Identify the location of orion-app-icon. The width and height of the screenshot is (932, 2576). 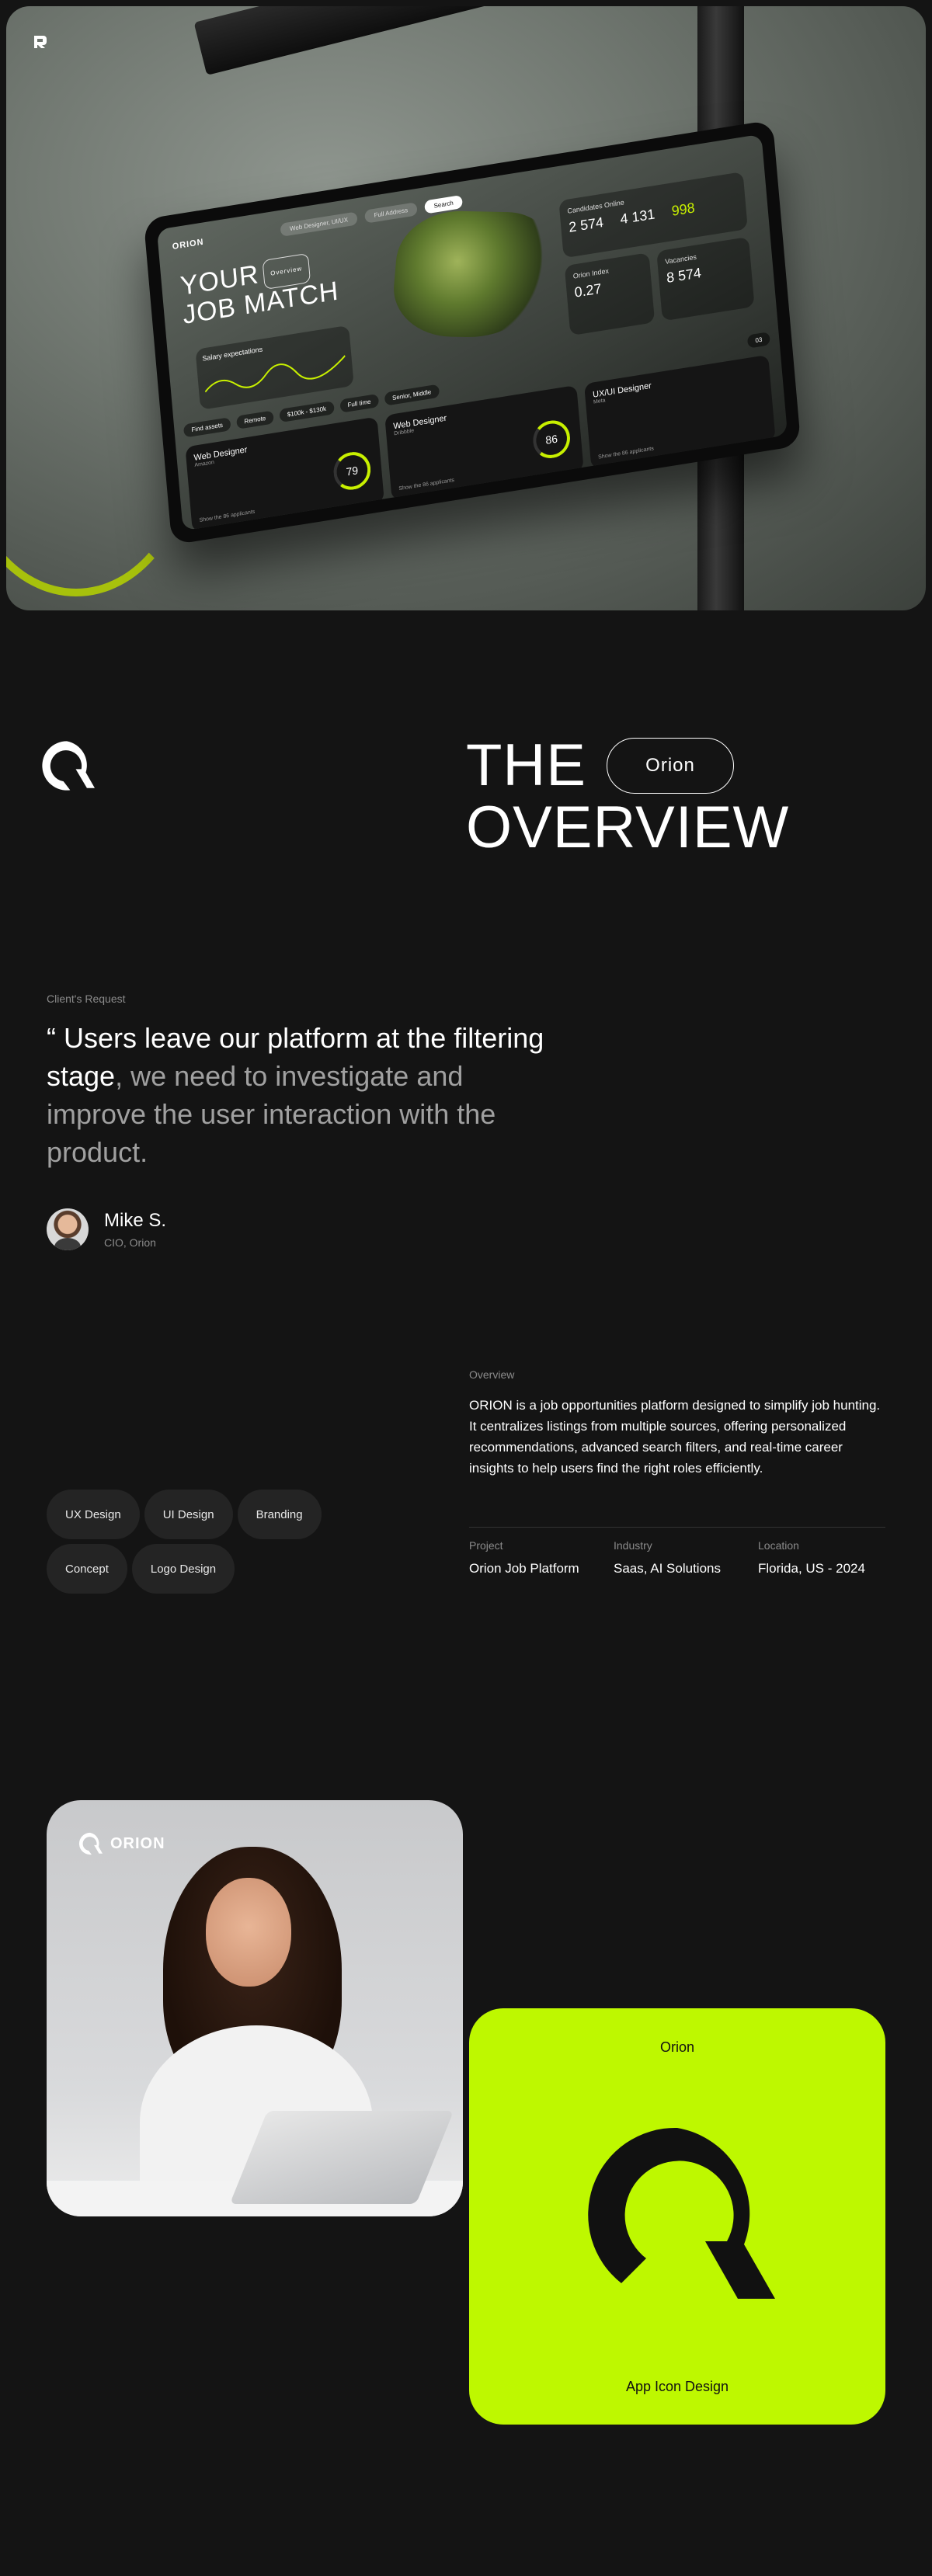
(681, 2213).